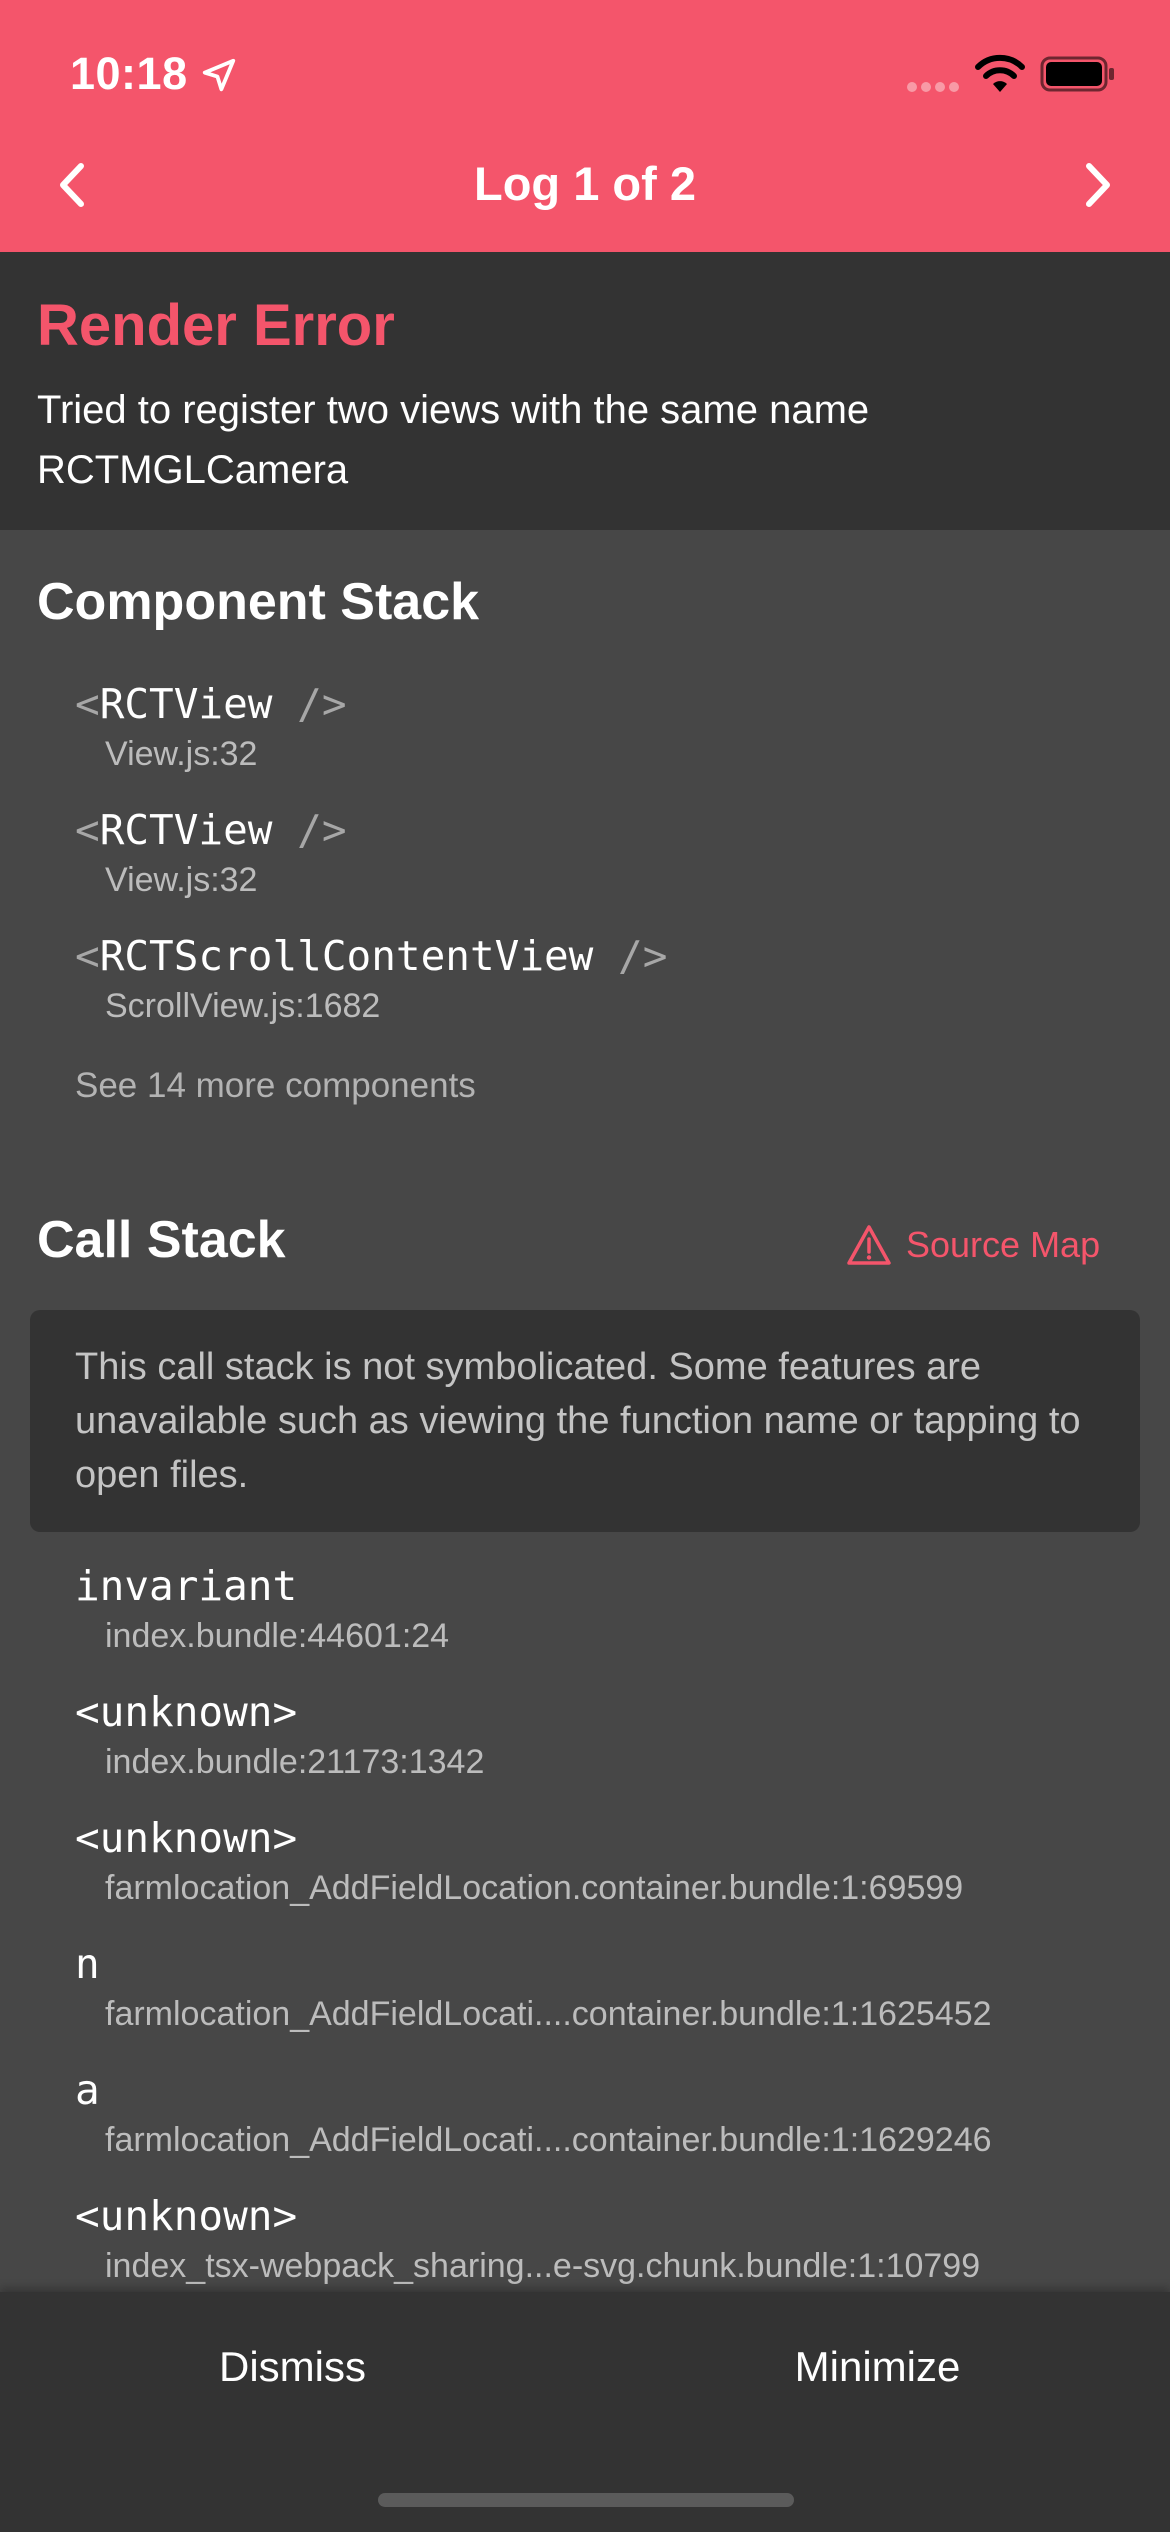  I want to click on call-stack-frame: invariant index.bundle:44601:24, so click(262, 1609).